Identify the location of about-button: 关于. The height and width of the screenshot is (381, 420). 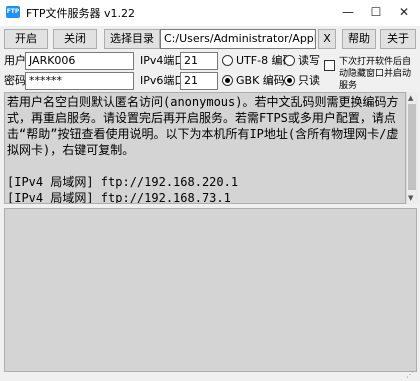
(398, 39).